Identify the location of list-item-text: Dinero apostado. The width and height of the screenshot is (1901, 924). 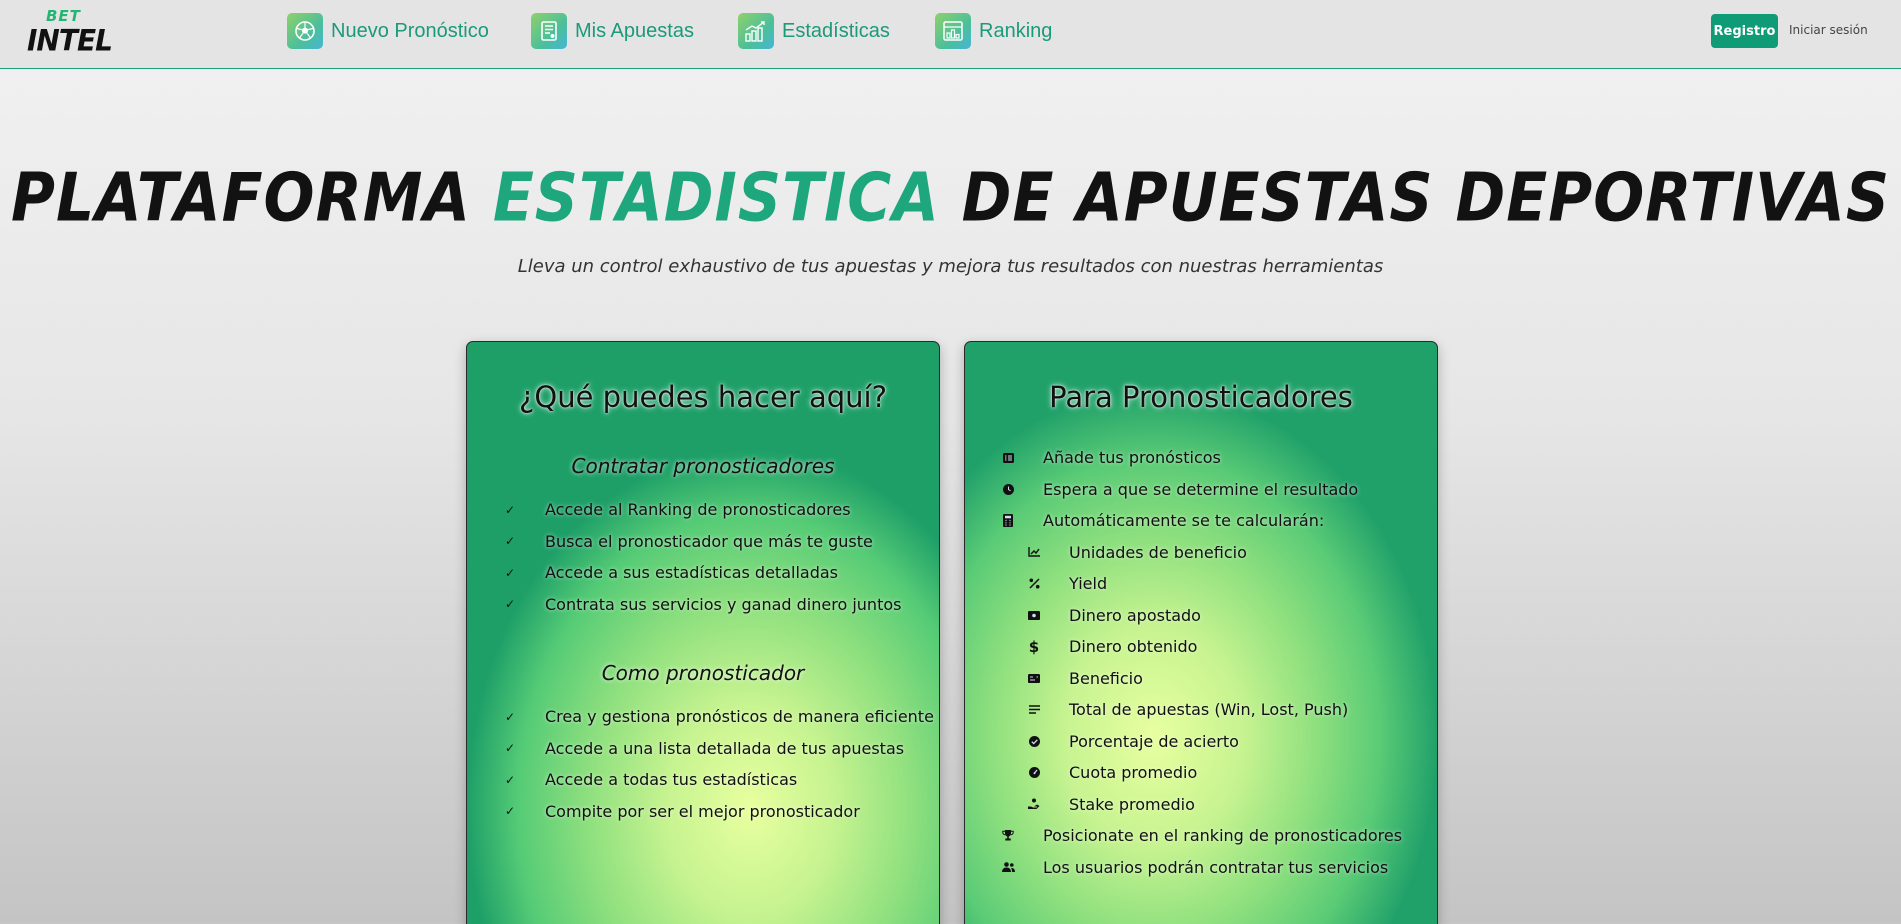
(1135, 615).